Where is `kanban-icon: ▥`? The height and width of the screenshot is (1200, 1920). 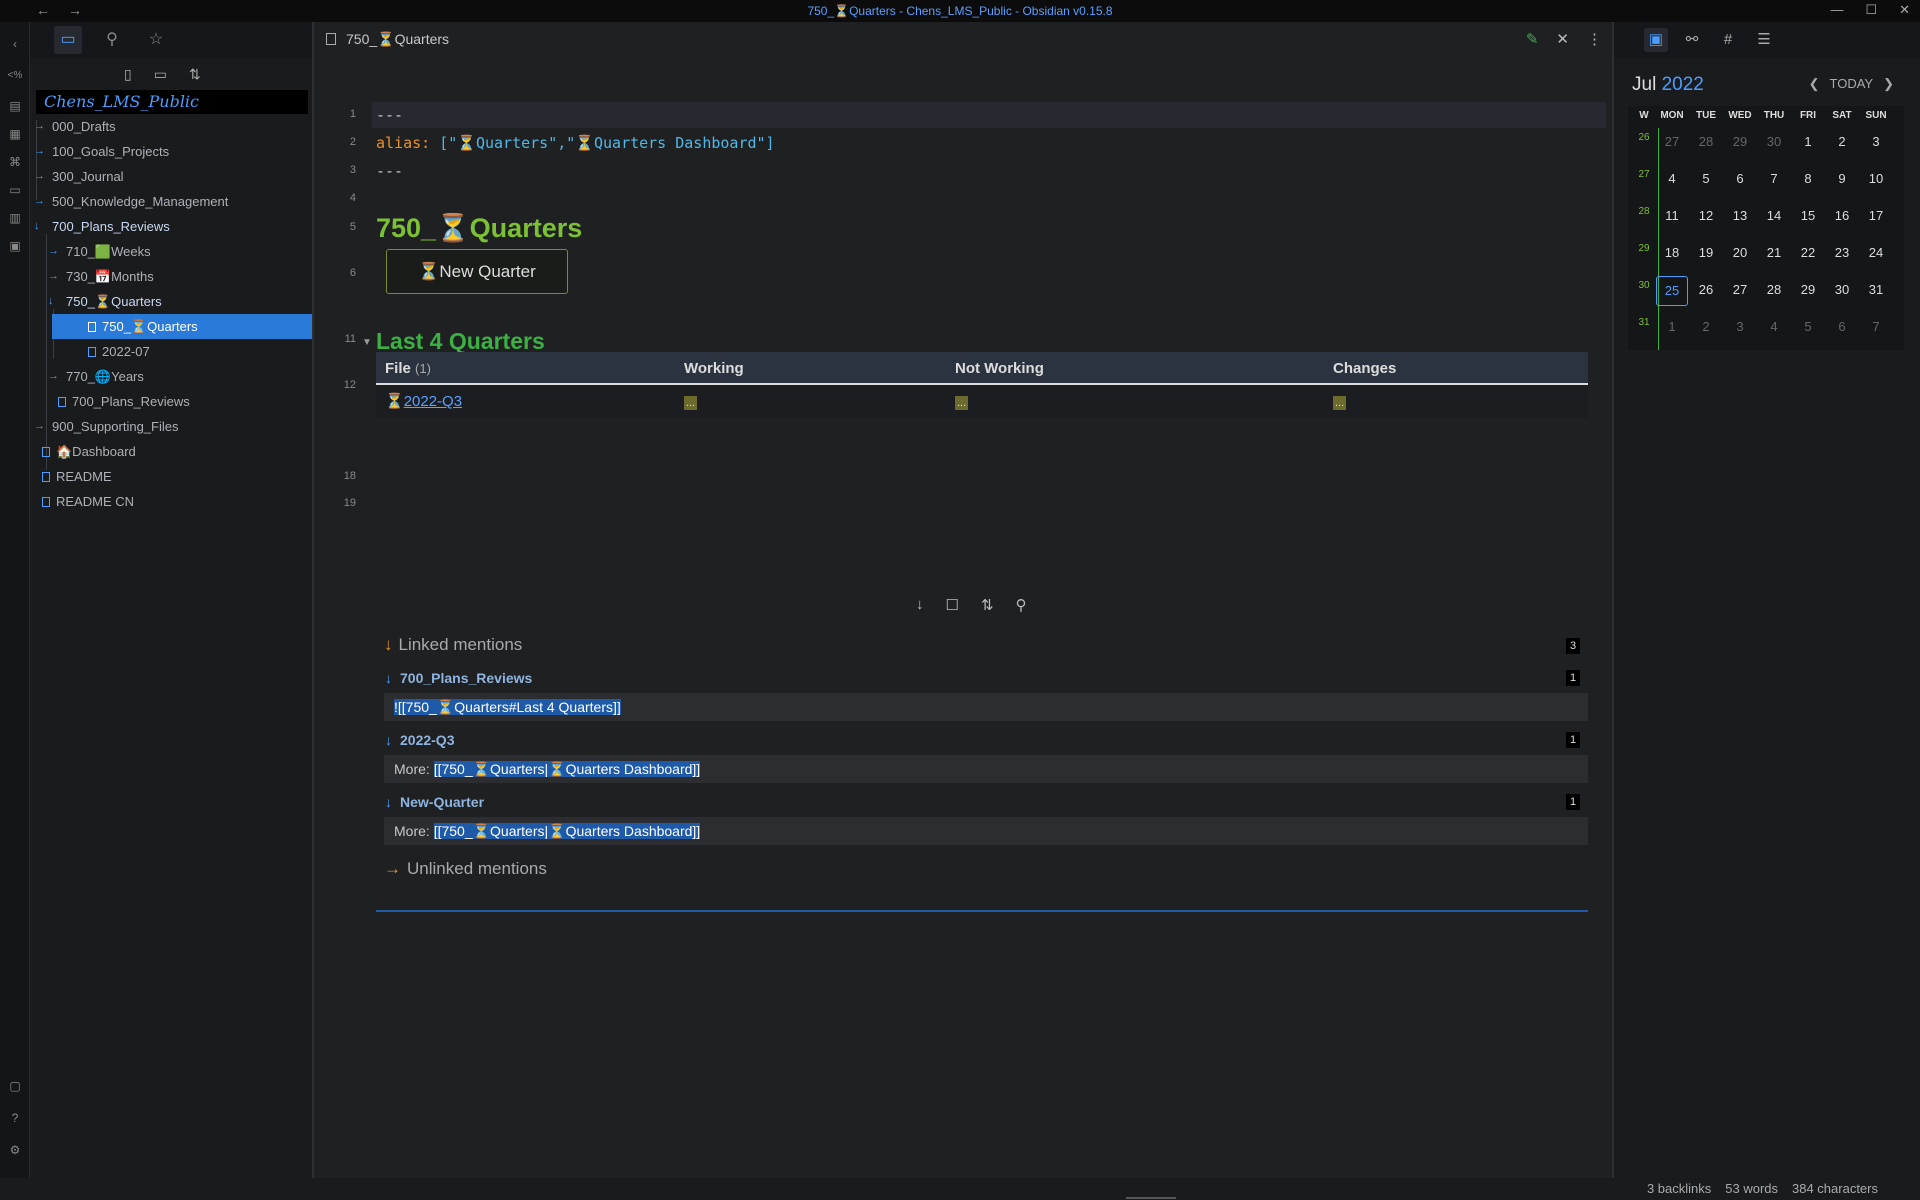
kanban-icon: ▥ is located at coordinates (15, 218).